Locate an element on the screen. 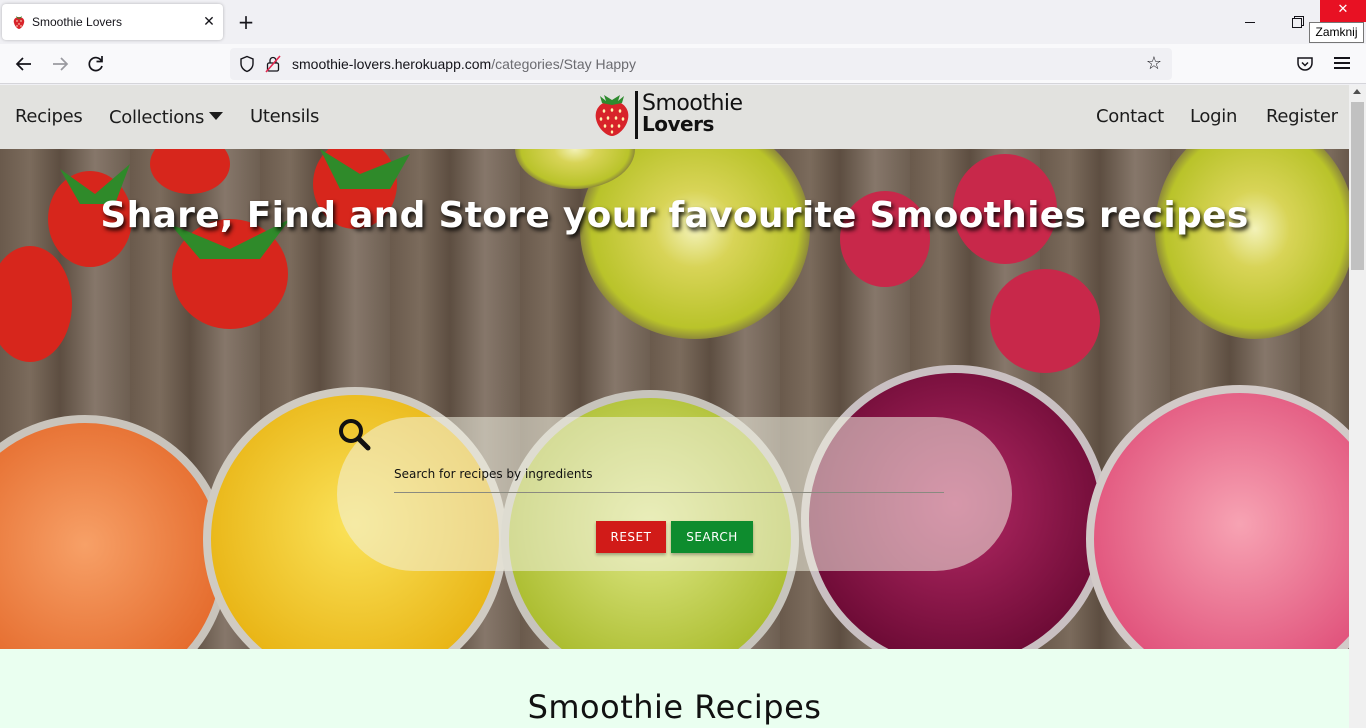 The image size is (1366, 728). nav-recipes: Recipes is located at coordinates (49, 116).